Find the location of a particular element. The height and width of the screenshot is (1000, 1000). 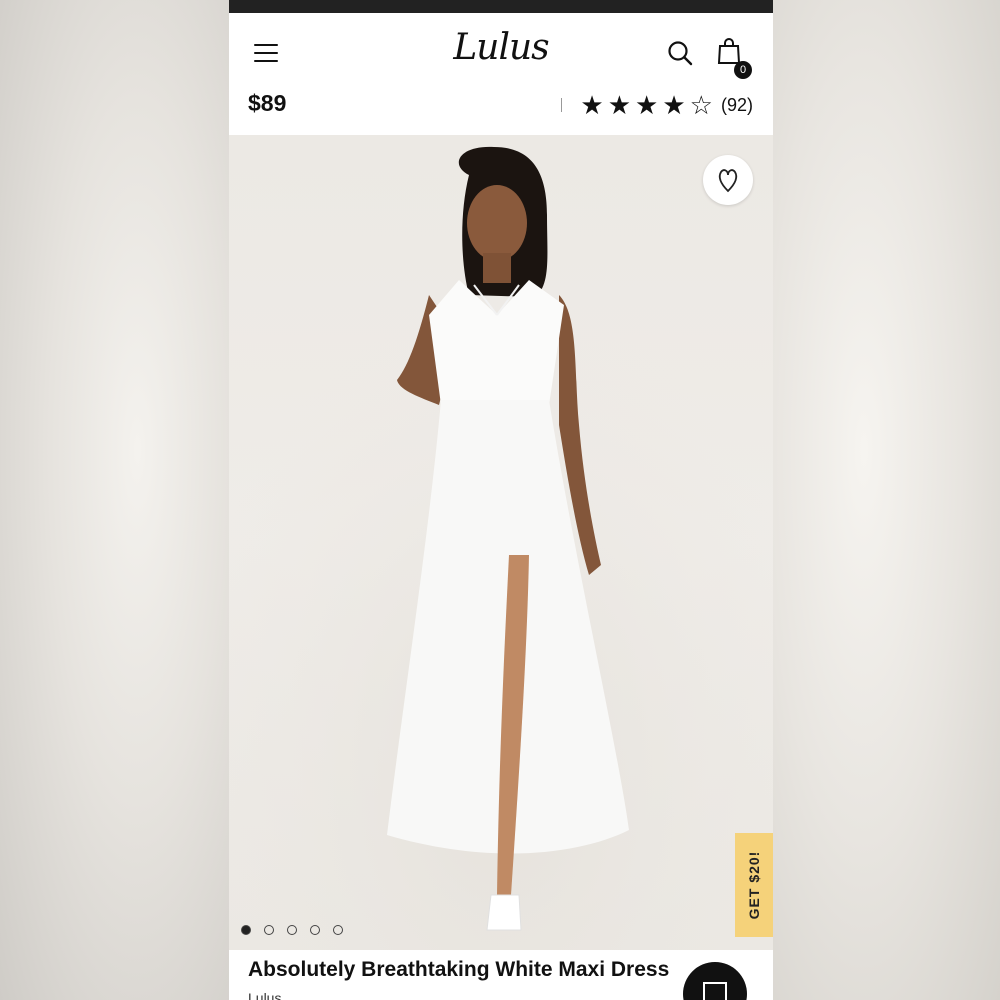

promo-tab-label: GET $20! is located at coordinates (754, 885).